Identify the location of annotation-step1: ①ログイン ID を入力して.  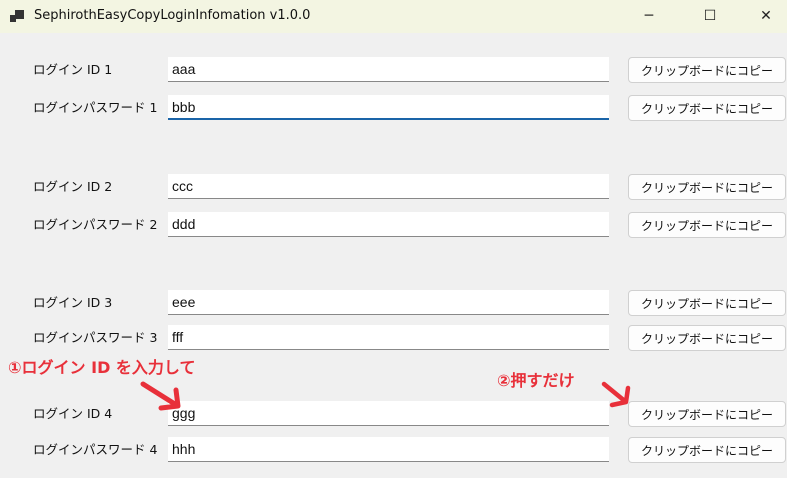
(102, 367).